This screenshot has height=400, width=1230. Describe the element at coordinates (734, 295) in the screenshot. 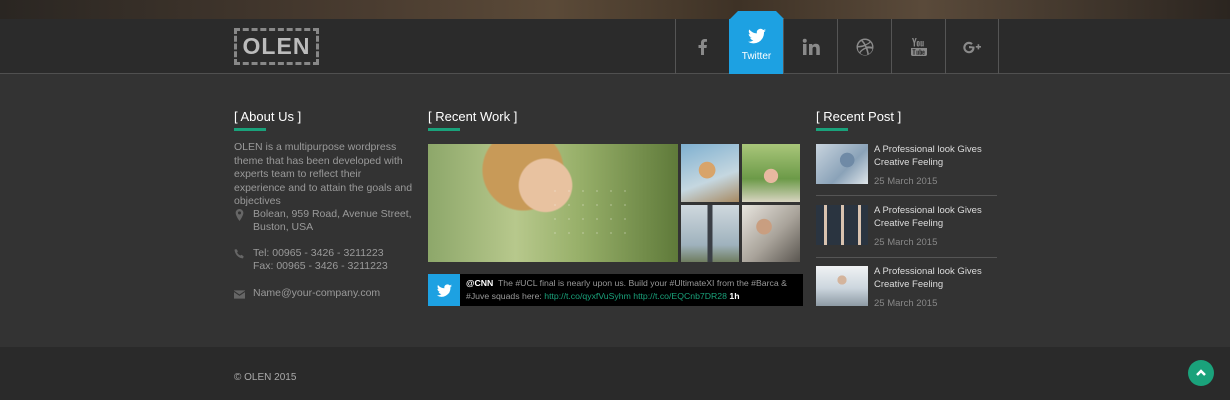

I see `tweet-time: 1h` at that location.